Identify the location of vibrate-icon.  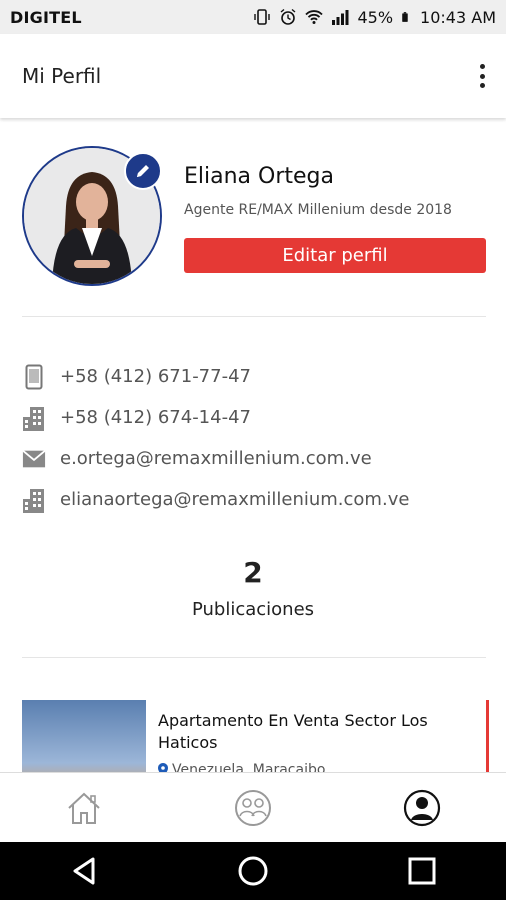
(262, 17).